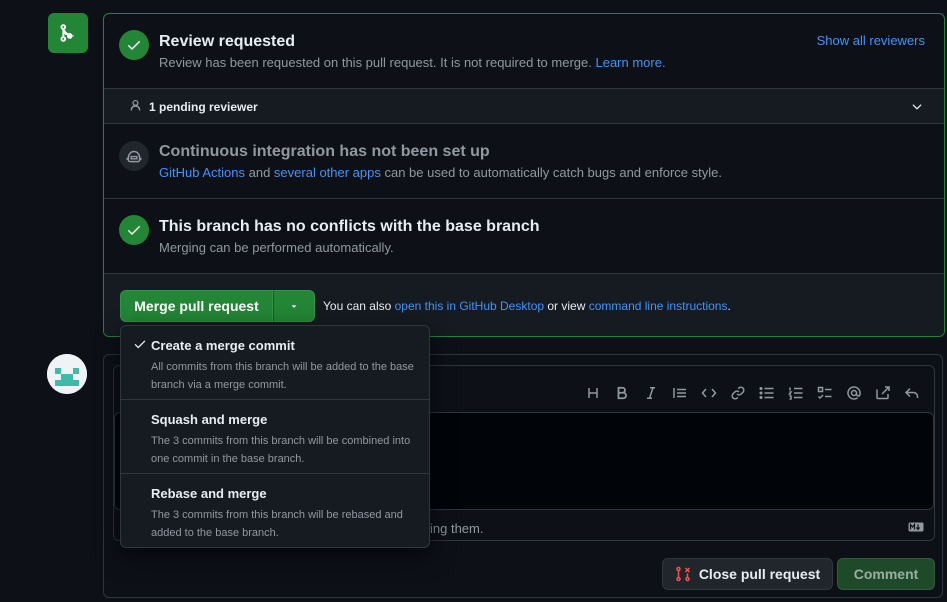 This screenshot has width=947, height=602. Describe the element at coordinates (227, 41) in the screenshot. I see `review-title: Review requested` at that location.